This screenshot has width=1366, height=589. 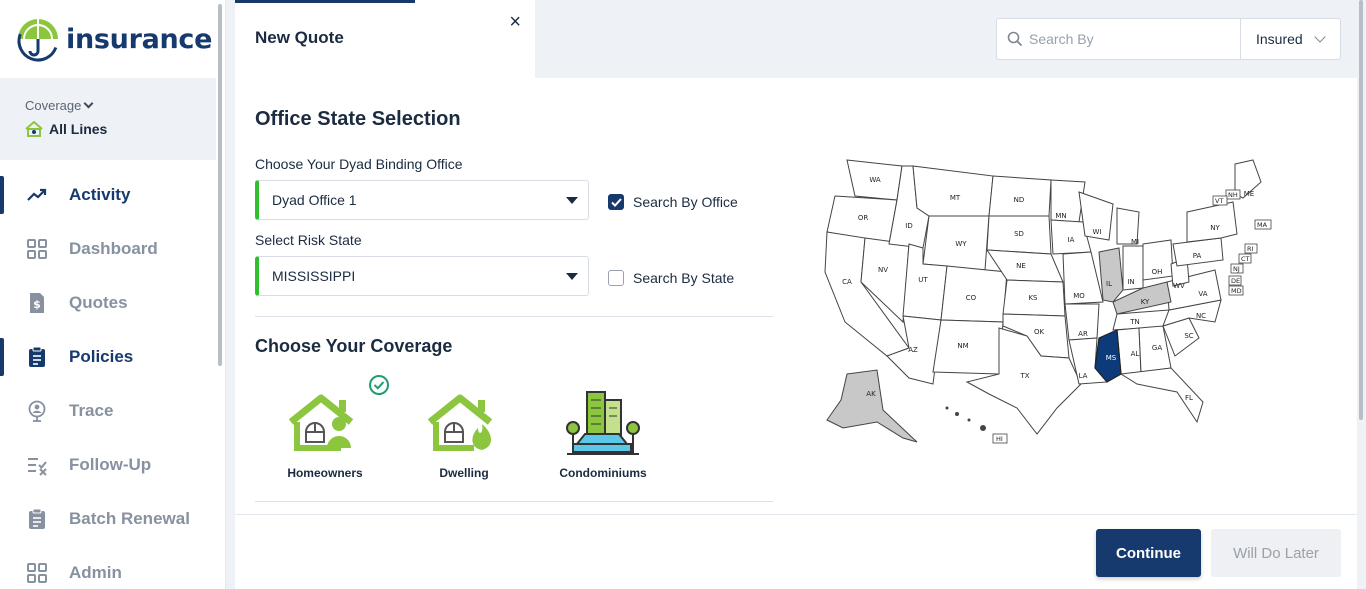 I want to click on svg-text: CA, so click(x=847, y=282).